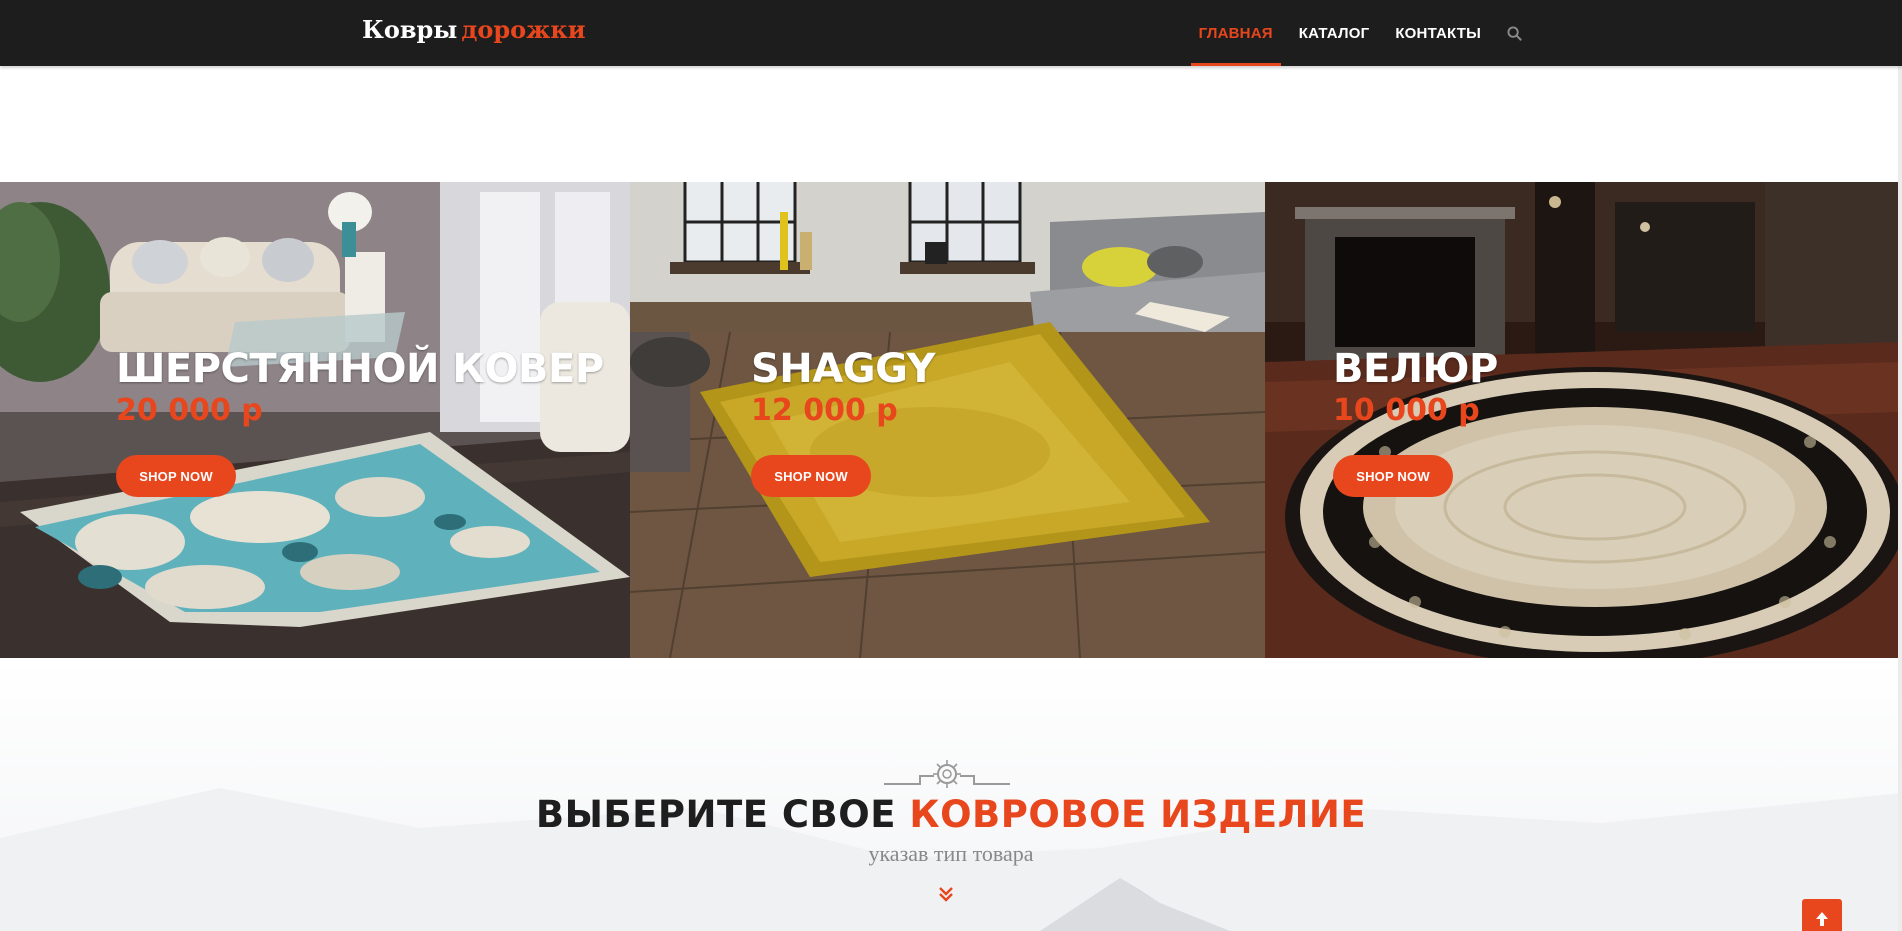 This screenshot has height=931, width=1902. Describe the element at coordinates (189, 410) in the screenshot. I see `banner-price: 20 000 р` at that location.